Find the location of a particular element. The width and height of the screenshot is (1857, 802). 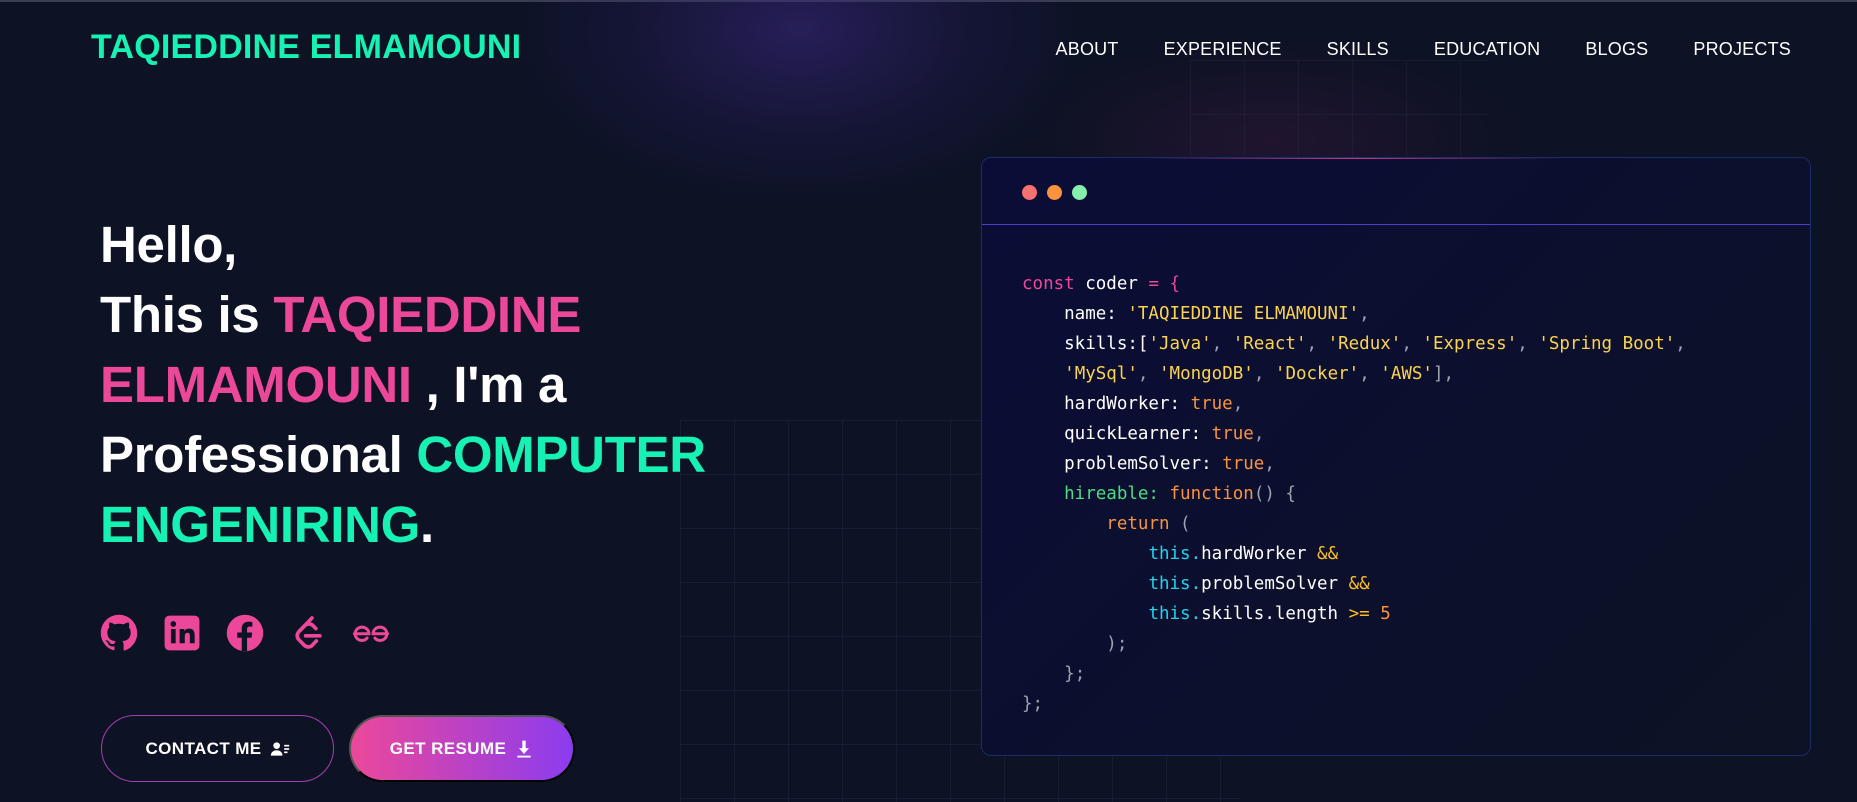

nav-link-projects: PROJECTS is located at coordinates (1742, 49).